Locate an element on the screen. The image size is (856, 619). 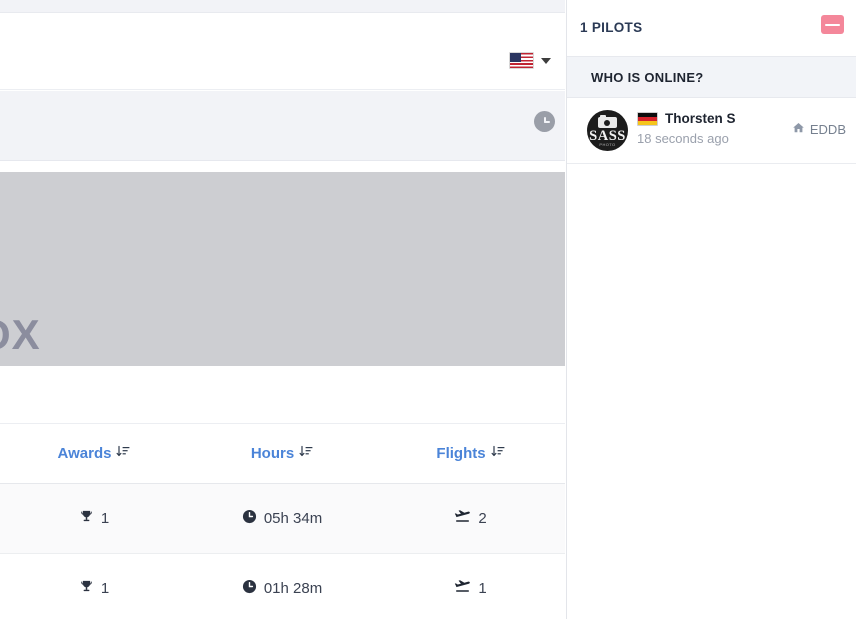
table-header-row: Awards Hours Flights is located at coordinates (282, 454).